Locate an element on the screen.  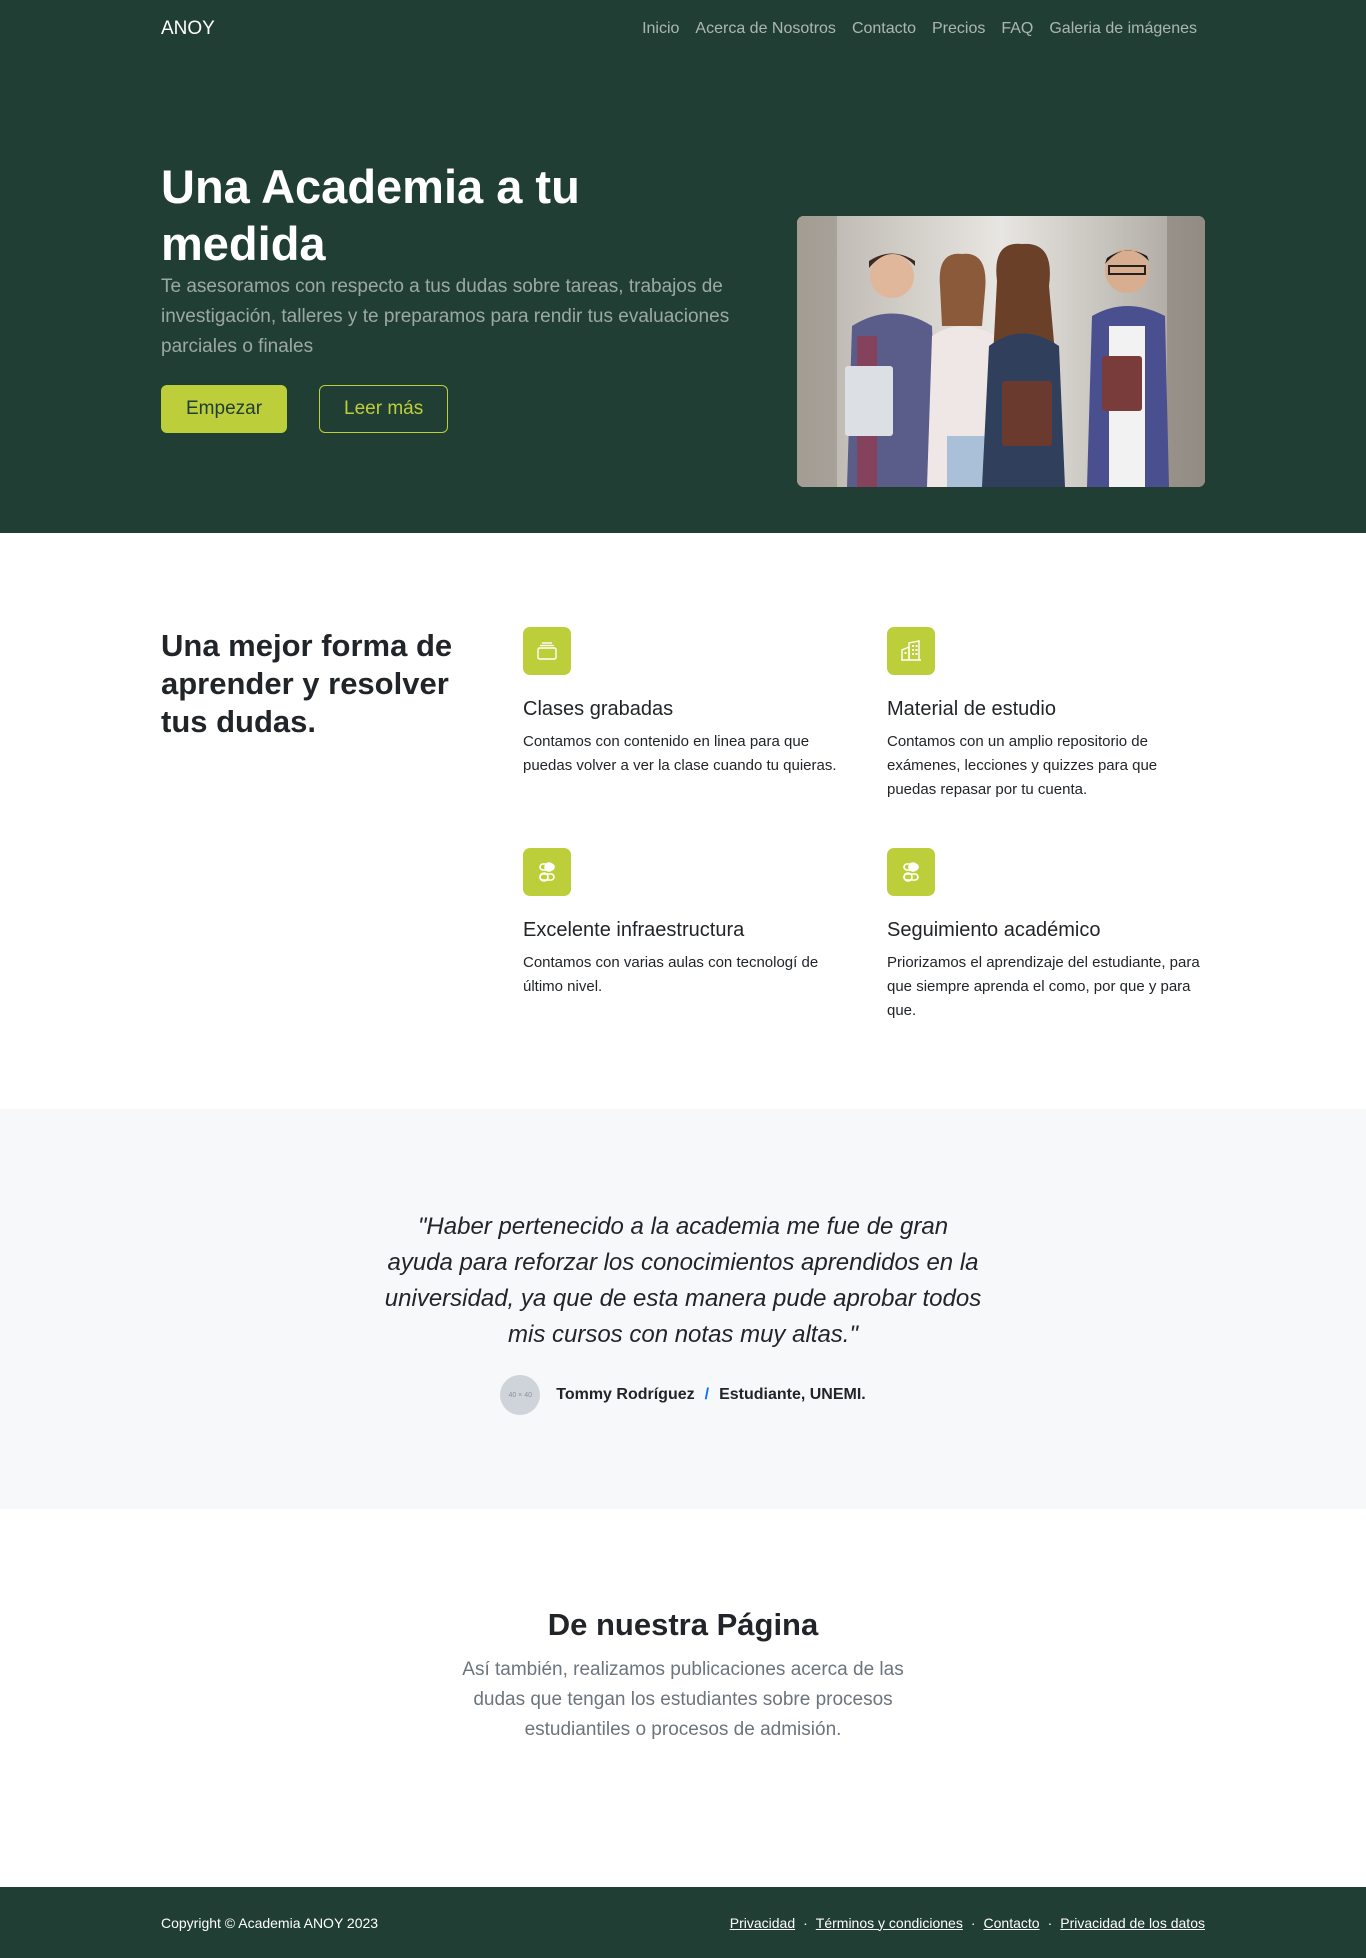
hero-students-image is located at coordinates (1001, 351).